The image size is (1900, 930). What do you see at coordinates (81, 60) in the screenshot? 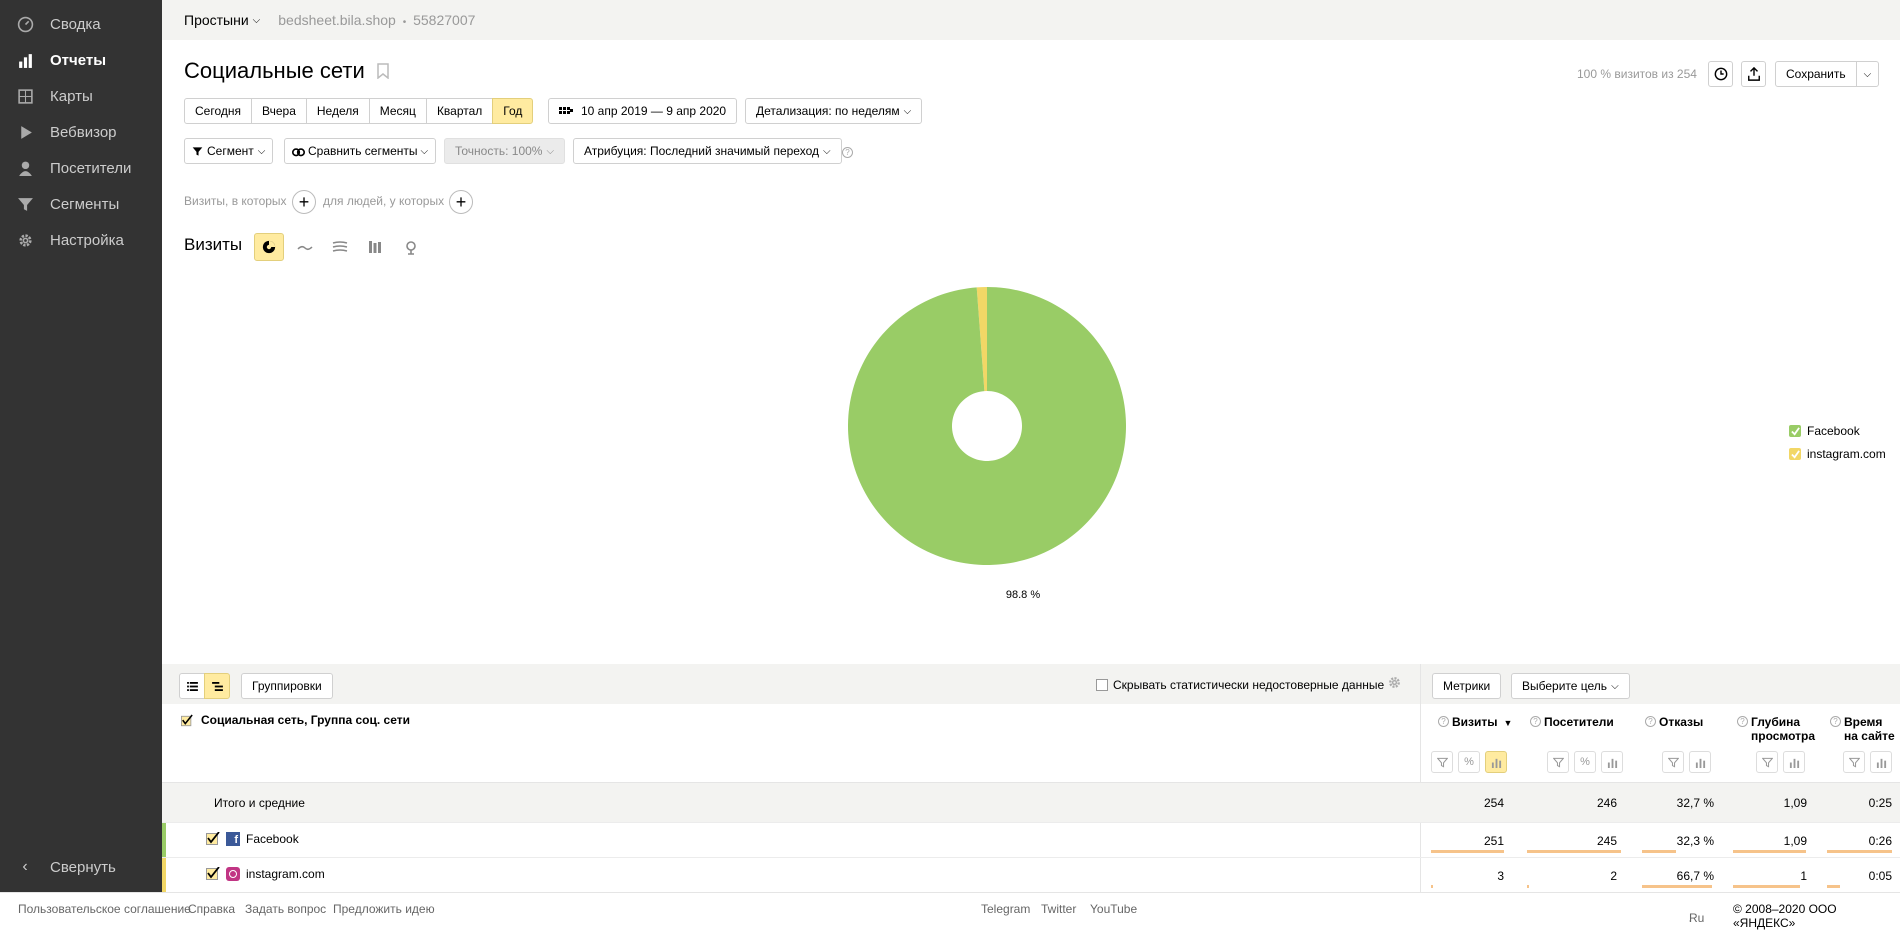
I see `sidebar-item-reports: Отчеты` at bounding box center [81, 60].